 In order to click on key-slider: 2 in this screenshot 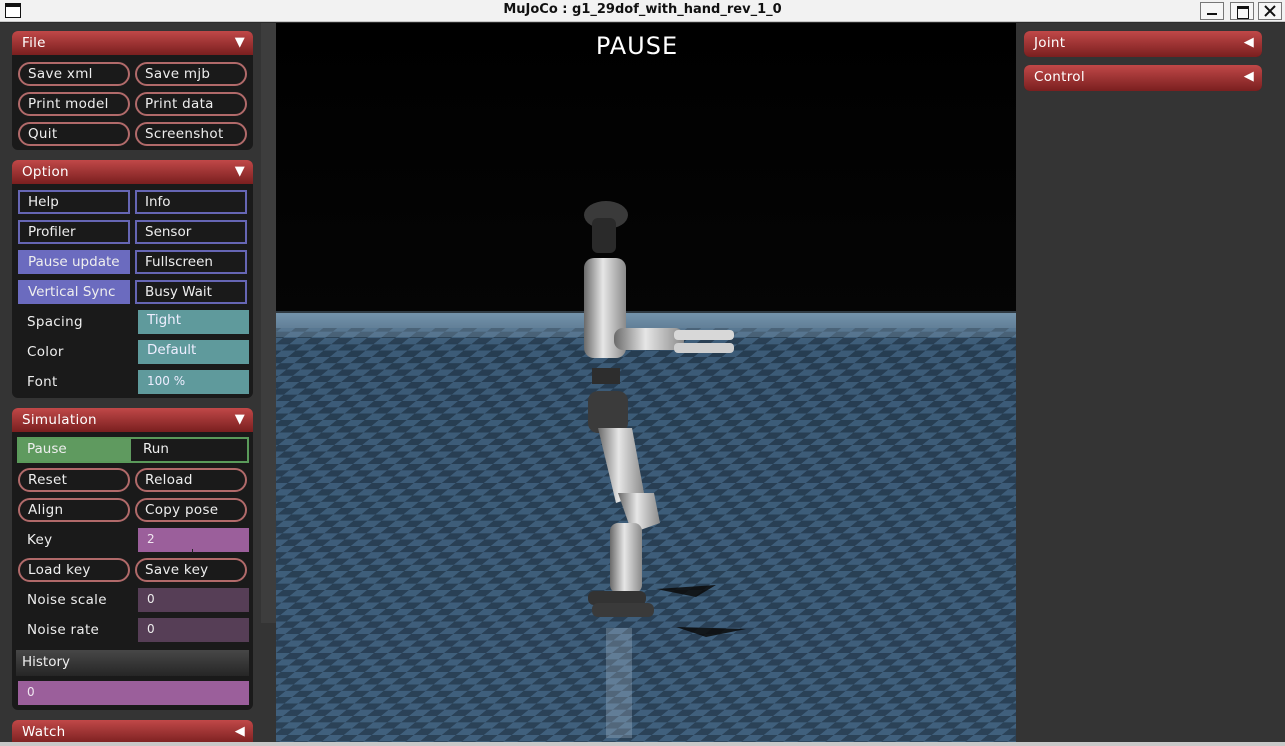, I will do `click(193, 540)`.